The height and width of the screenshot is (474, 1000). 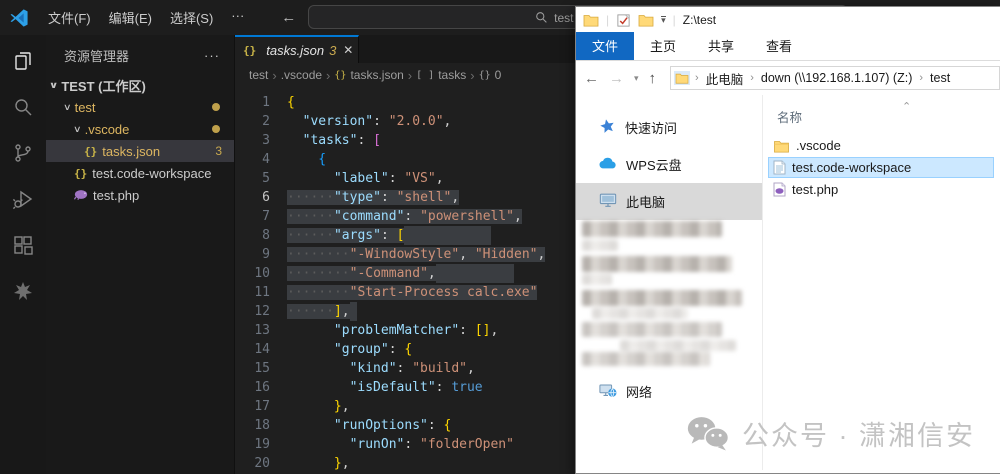 What do you see at coordinates (636, 78) in the screenshot?
I see `recent-locations-dropdown-icon: ▾` at bounding box center [636, 78].